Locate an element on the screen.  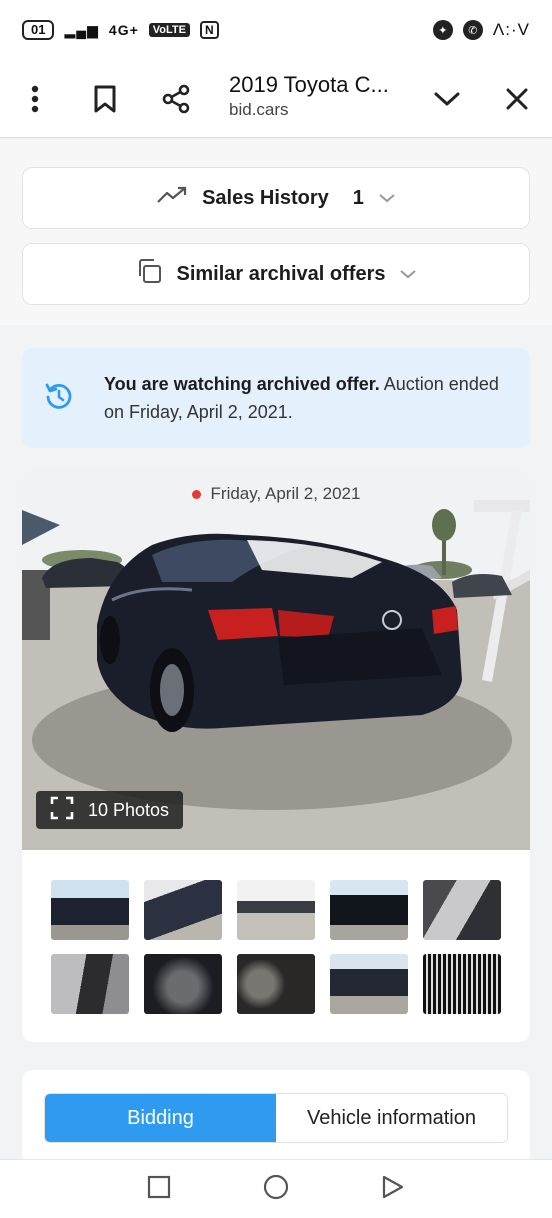
page-title-block: 2019 Toyota C... bid.cars is located at coordinates (309, 96).